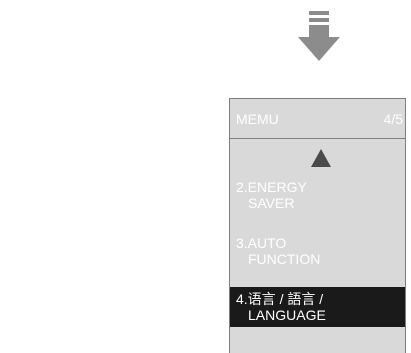 This screenshot has height=353, width=411. I want to click on menu-item-language: 4.语言 / 語言 / LANGUAGE, so click(317, 307).